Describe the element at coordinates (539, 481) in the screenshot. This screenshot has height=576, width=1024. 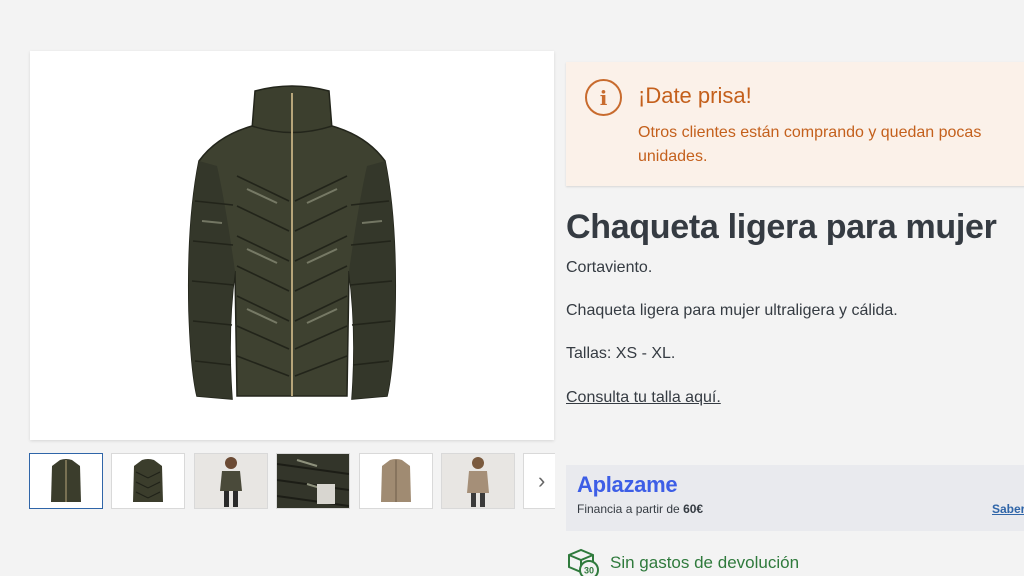
I see `chevron-right-icon: ›` at that location.